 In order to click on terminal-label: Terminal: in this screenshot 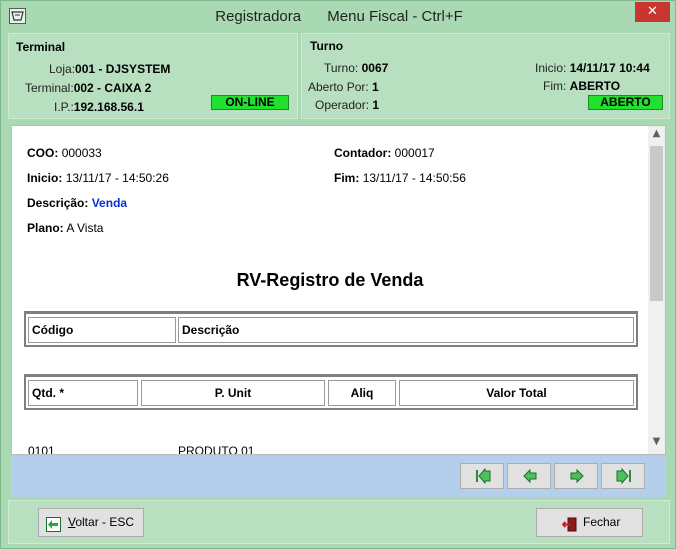, I will do `click(49, 88)`.